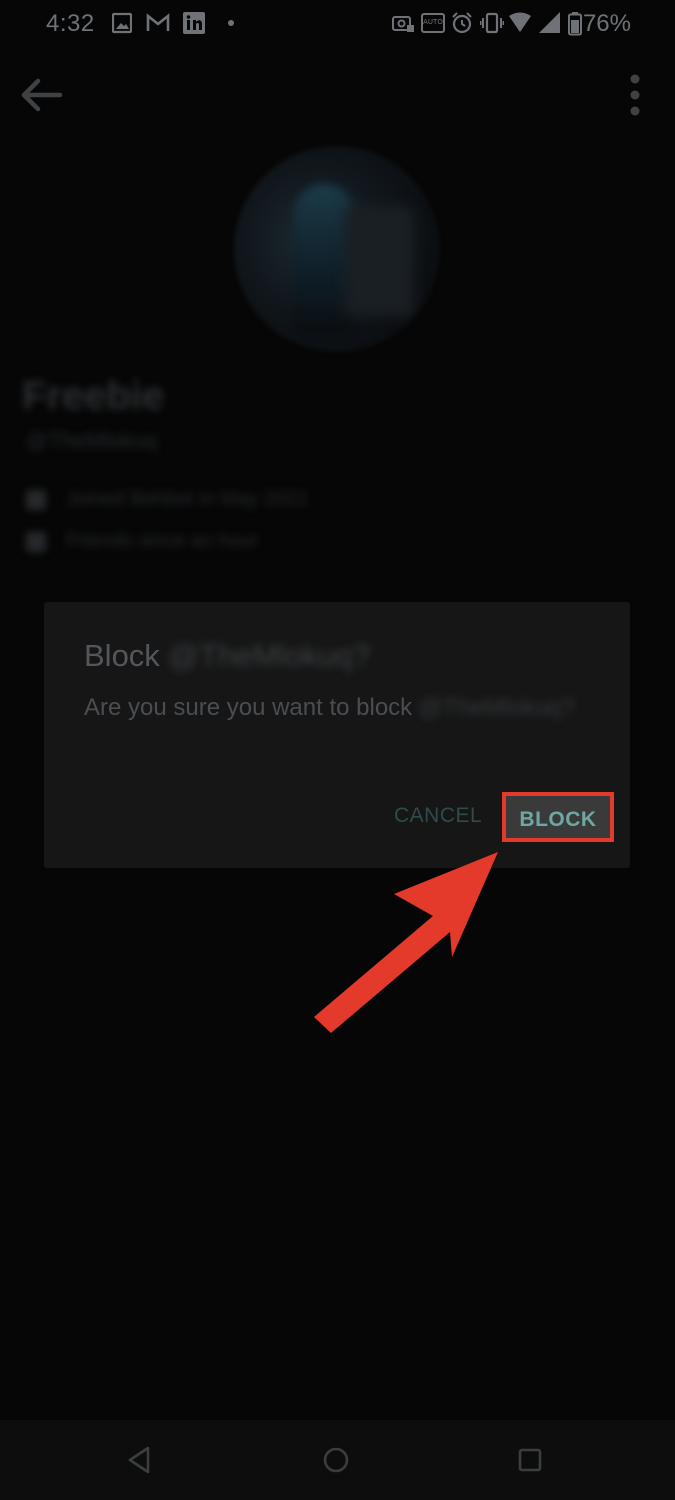 The width and height of the screenshot is (675, 1500). Describe the element at coordinates (635, 95) in the screenshot. I see `more-vertical-icon` at that location.